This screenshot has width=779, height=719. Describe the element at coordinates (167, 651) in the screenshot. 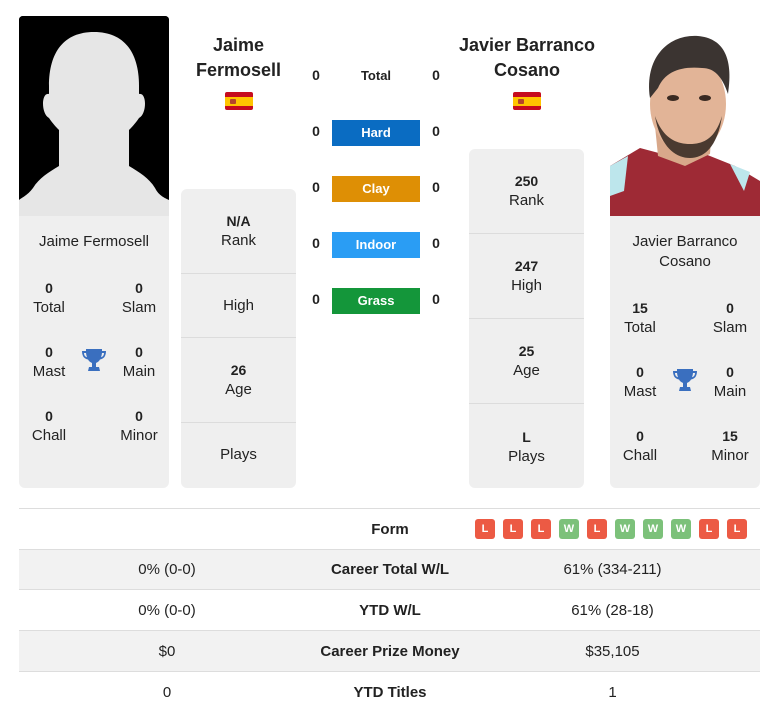

I see `player1-value: $0` at that location.